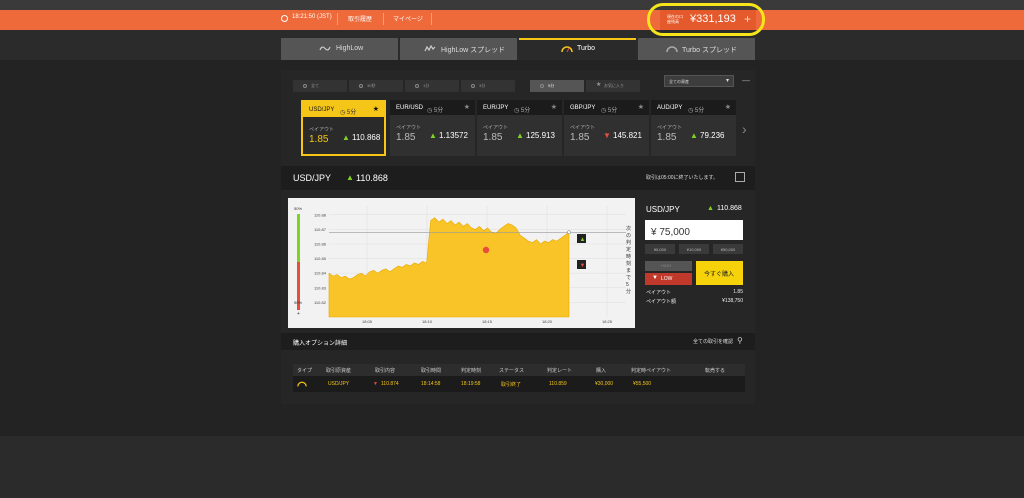 The image size is (1024, 498). I want to click on y-tick-label: 110.85, so click(320, 258).